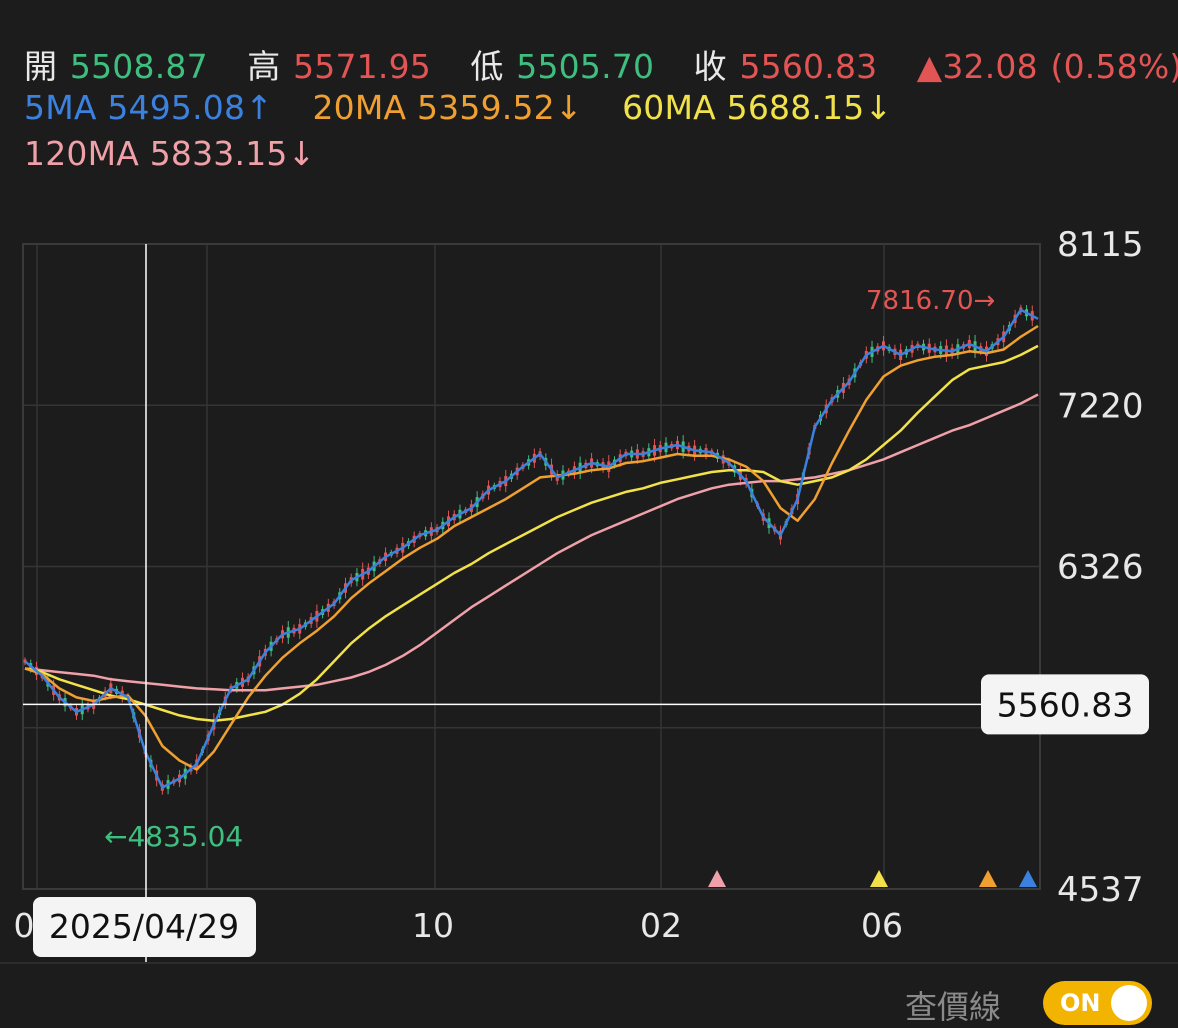 The height and width of the screenshot is (1028, 1178). Describe the element at coordinates (1100, 406) in the screenshot. I see `y-tick-label: 7220` at that location.